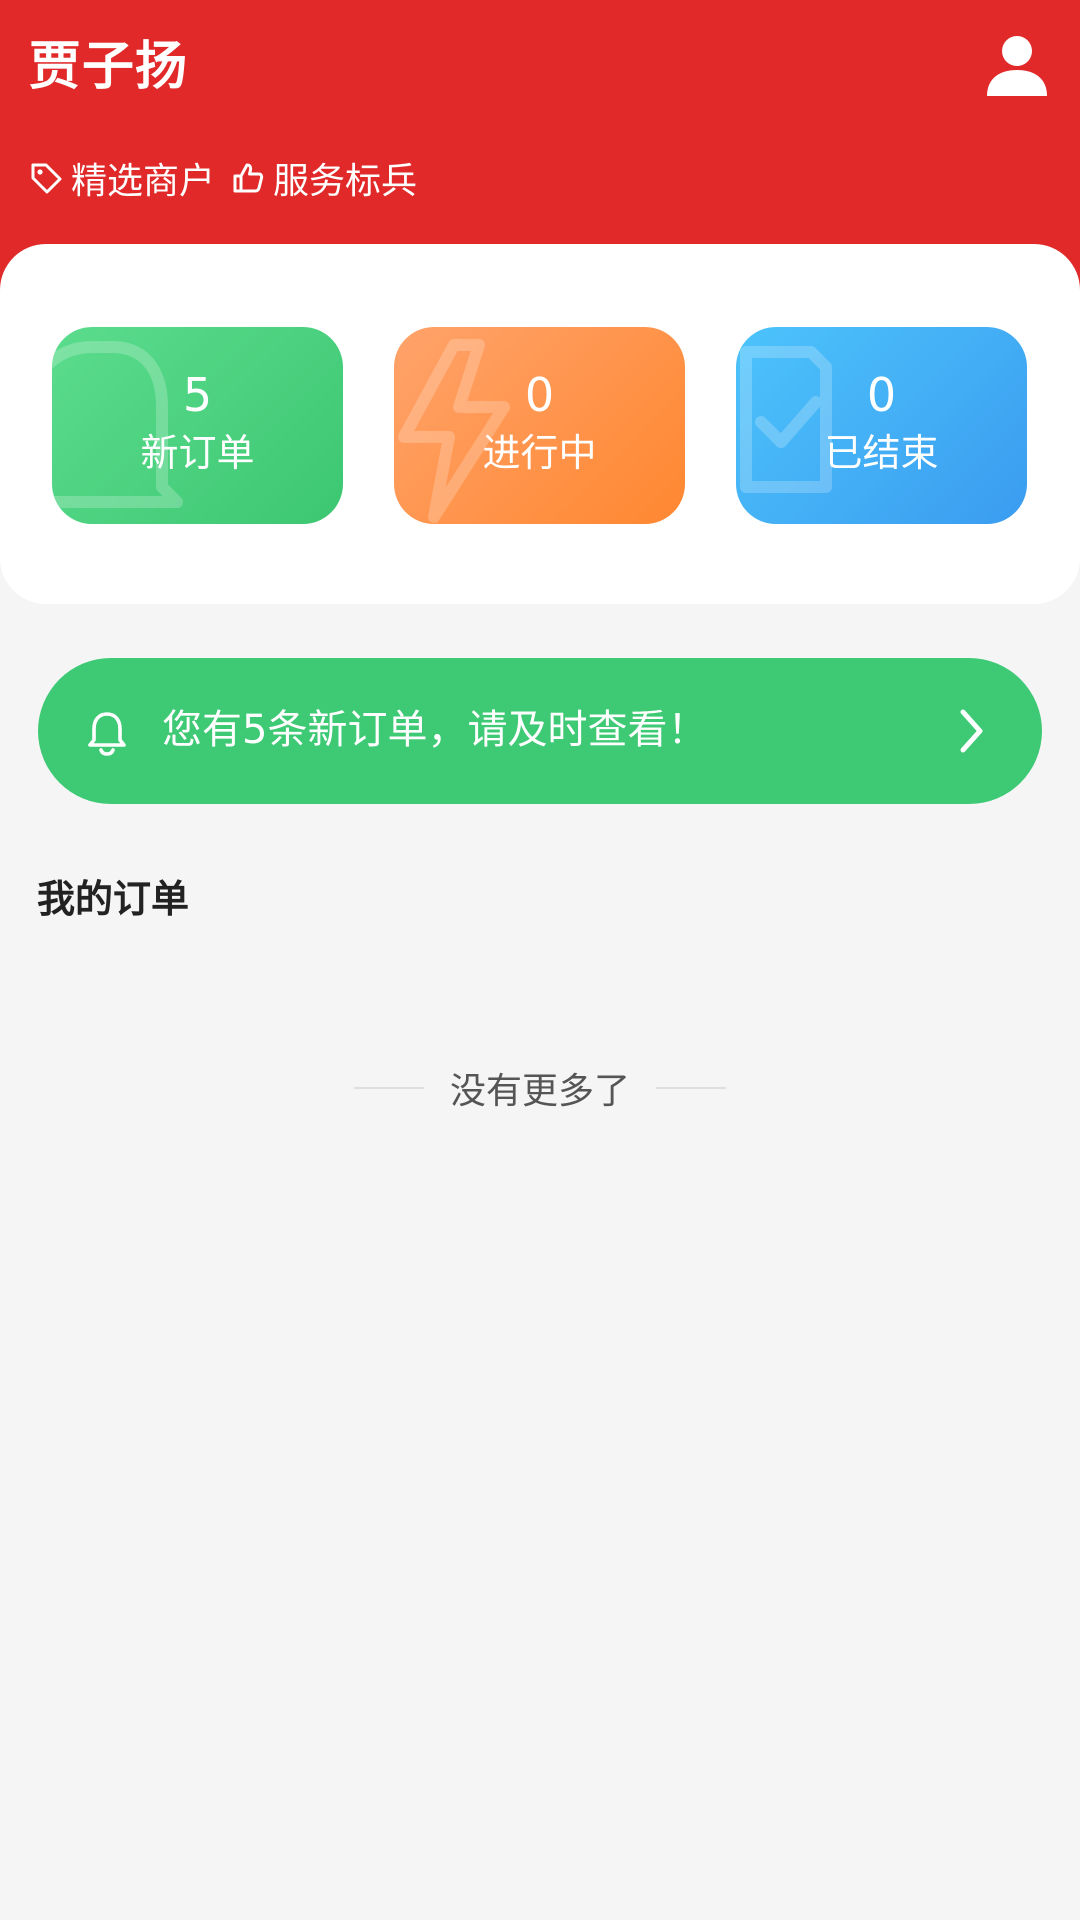 The height and width of the screenshot is (1920, 1080). What do you see at coordinates (109, 67) in the screenshot?
I see `merchant-name: 贾子扬` at bounding box center [109, 67].